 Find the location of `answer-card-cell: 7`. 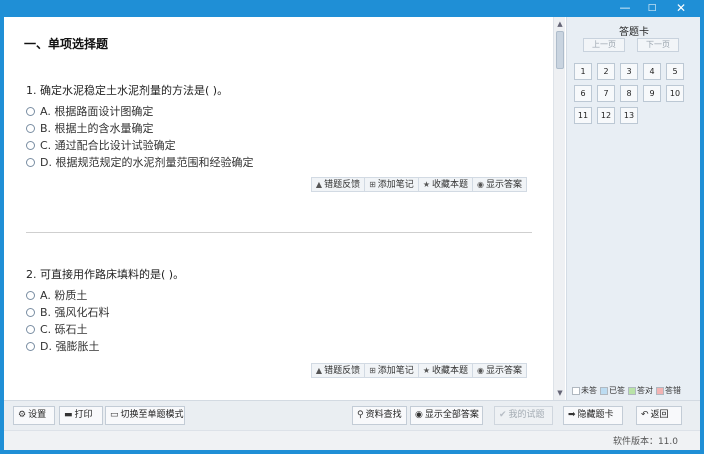

answer-card-cell: 7 is located at coordinates (606, 93).